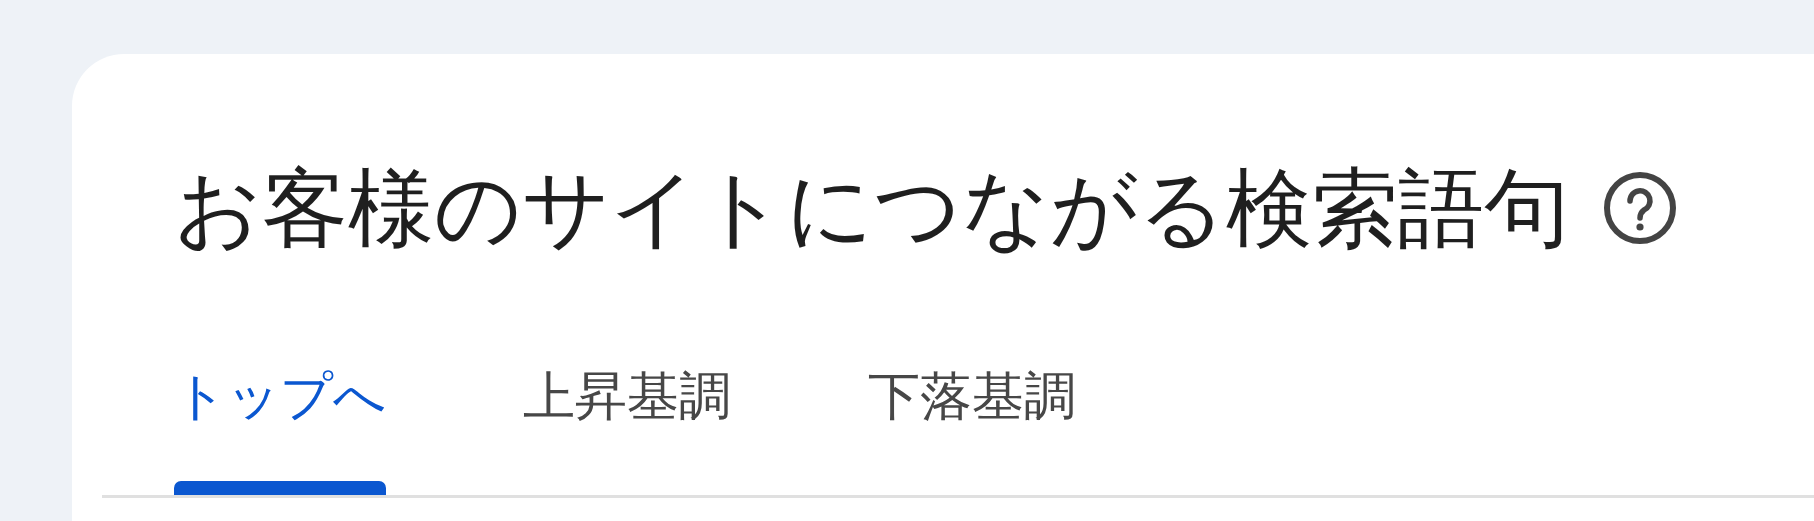 The height and width of the screenshot is (521, 1814). Describe the element at coordinates (1640, 208) in the screenshot. I see `help-icon` at that location.